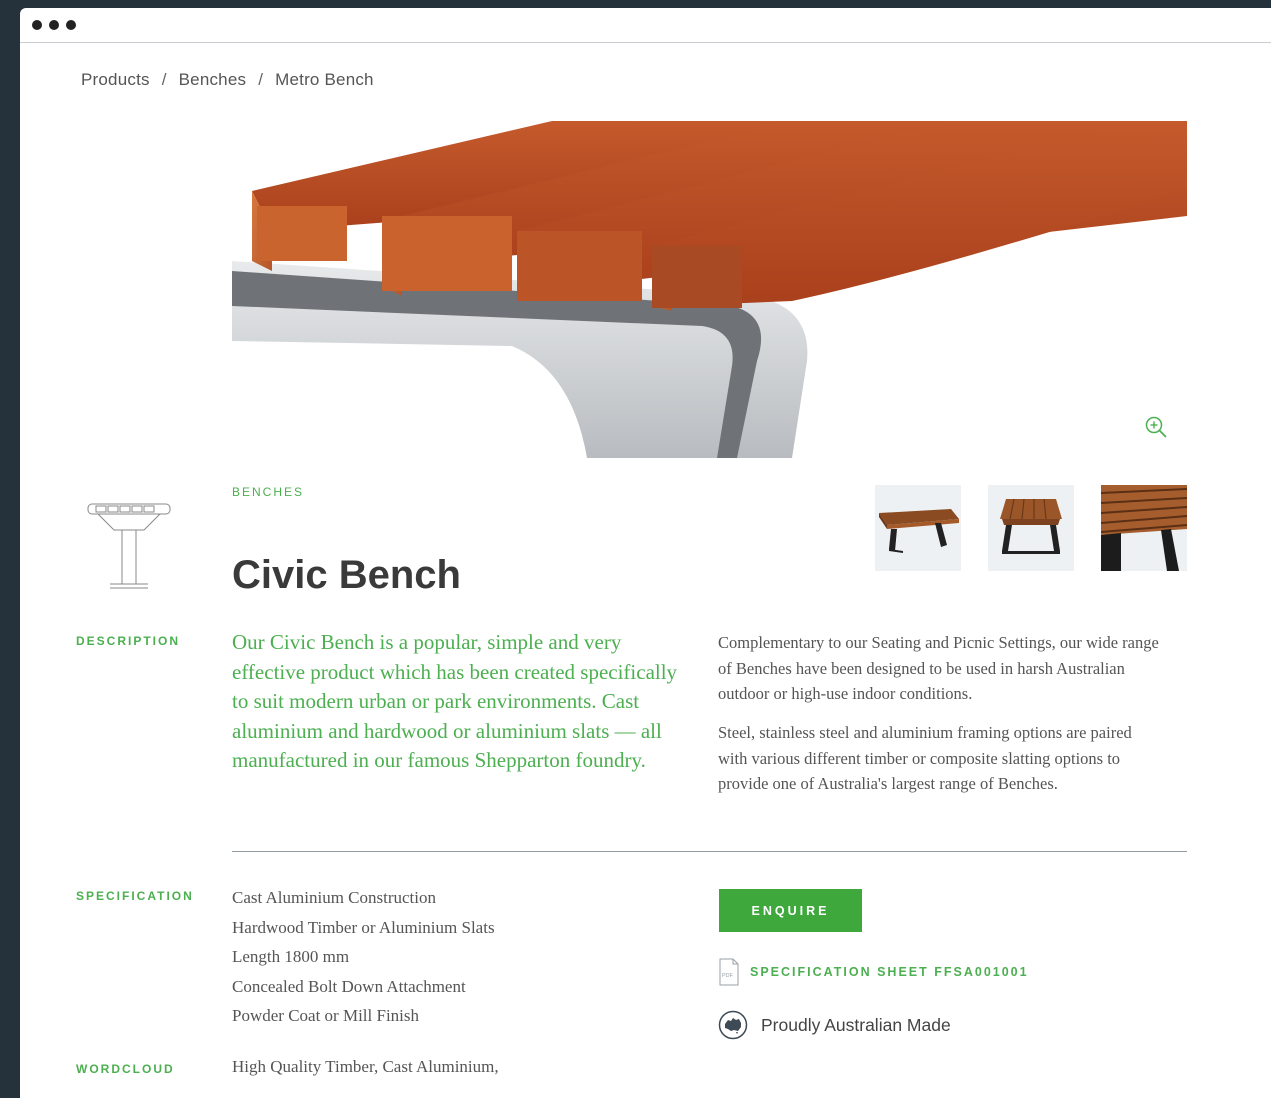 This screenshot has height=1098, width=1271. What do you see at coordinates (291, 956) in the screenshot?
I see `spec-item: Length 1800 mm` at bounding box center [291, 956].